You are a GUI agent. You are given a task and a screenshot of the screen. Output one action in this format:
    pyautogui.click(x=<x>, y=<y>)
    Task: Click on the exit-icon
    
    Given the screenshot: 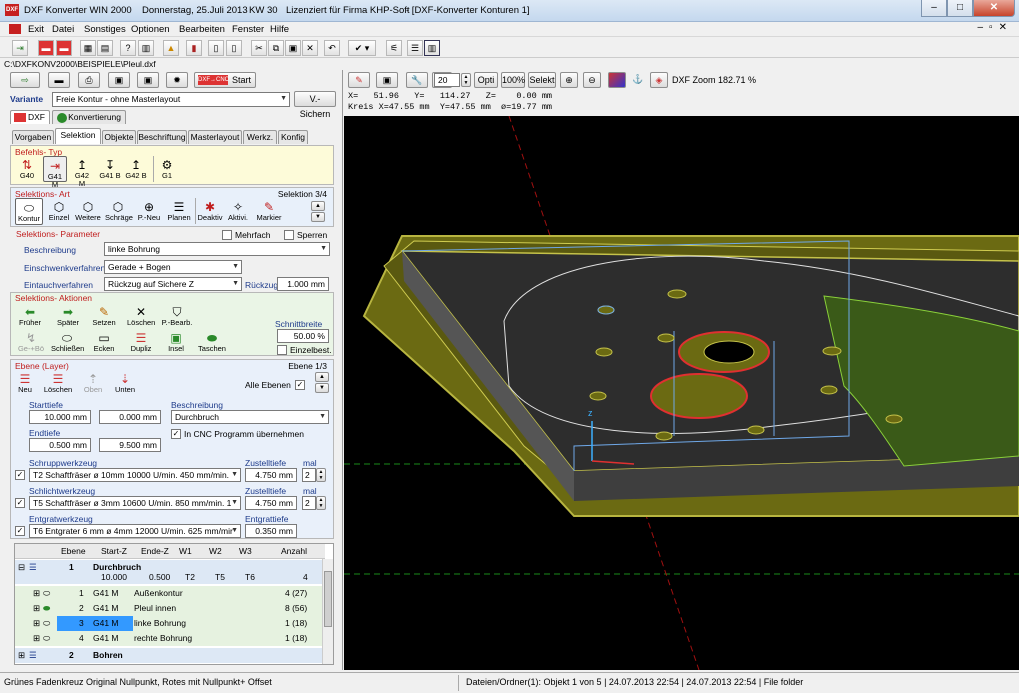 What is the action you would take?
    pyautogui.click(x=15, y=29)
    